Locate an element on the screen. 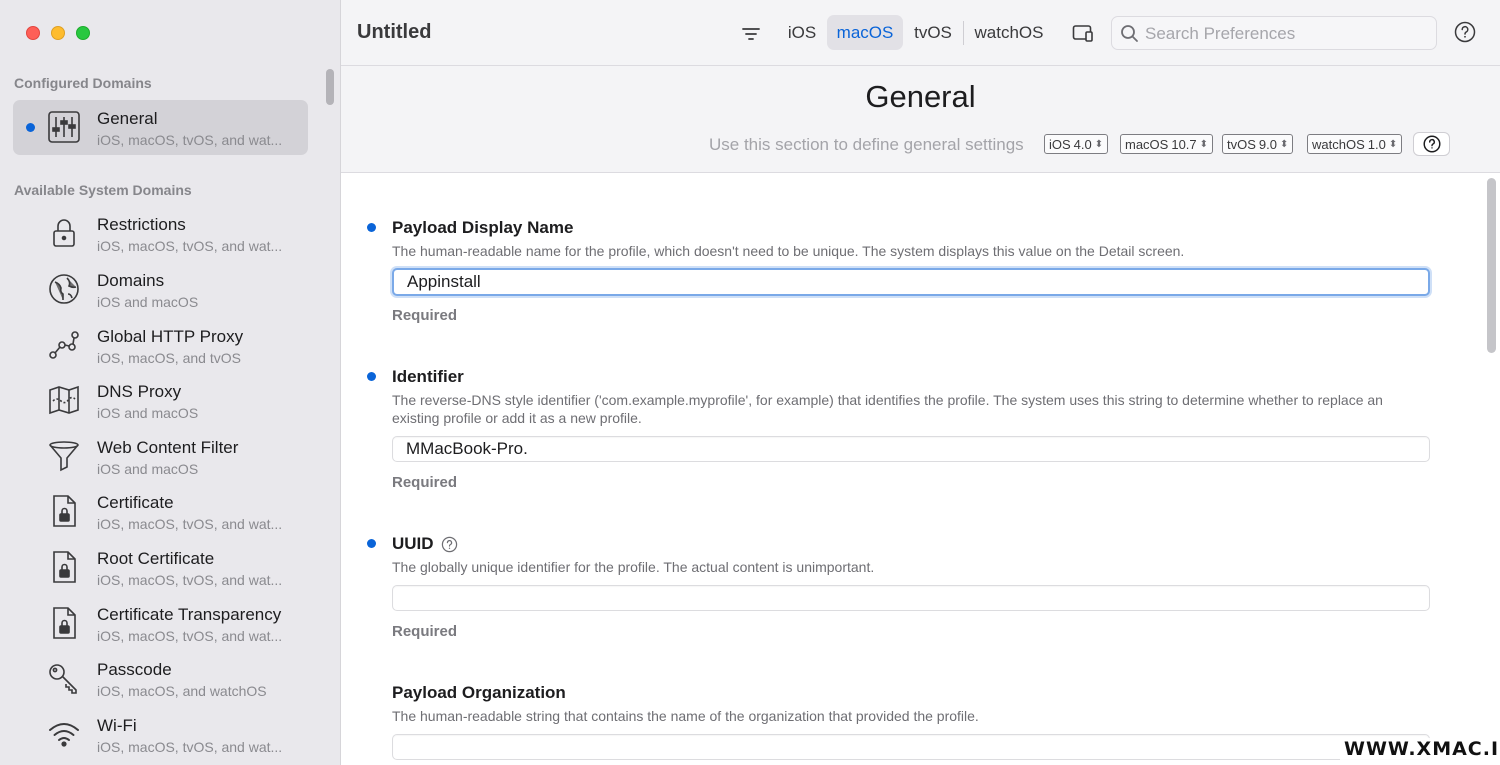 The width and height of the screenshot is (1500, 765). tab-divider is located at coordinates (963, 33).